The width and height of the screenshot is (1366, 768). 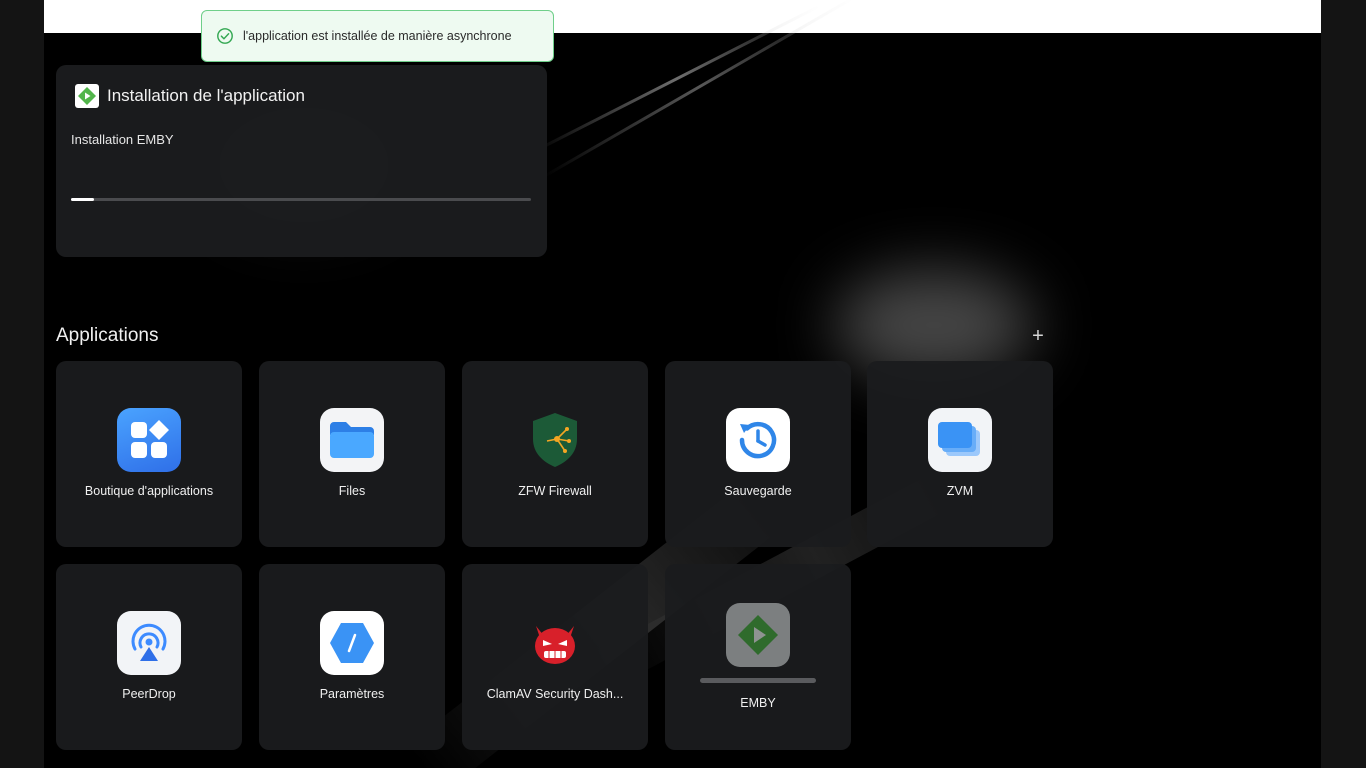 What do you see at coordinates (555, 643) in the screenshot?
I see `clamav-devil-icon` at bounding box center [555, 643].